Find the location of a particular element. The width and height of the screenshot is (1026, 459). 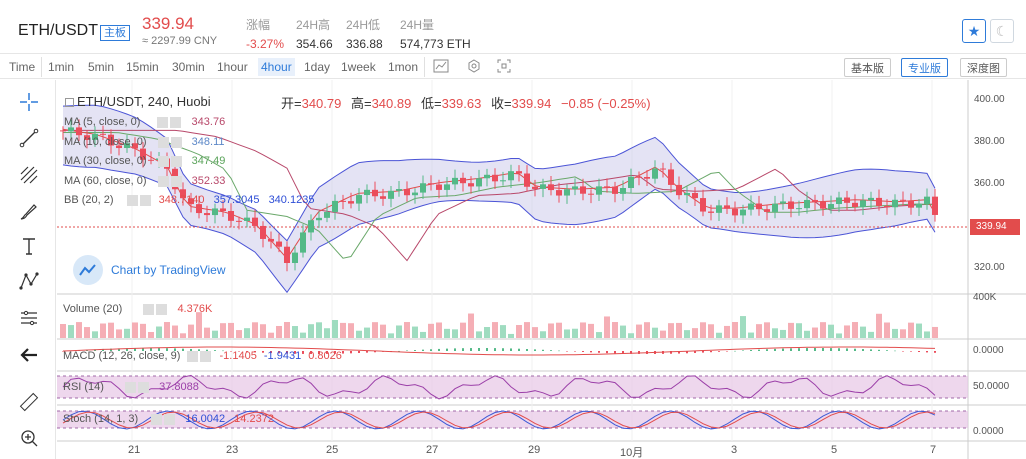

legend-value: 16.0042 is located at coordinates (205, 419).